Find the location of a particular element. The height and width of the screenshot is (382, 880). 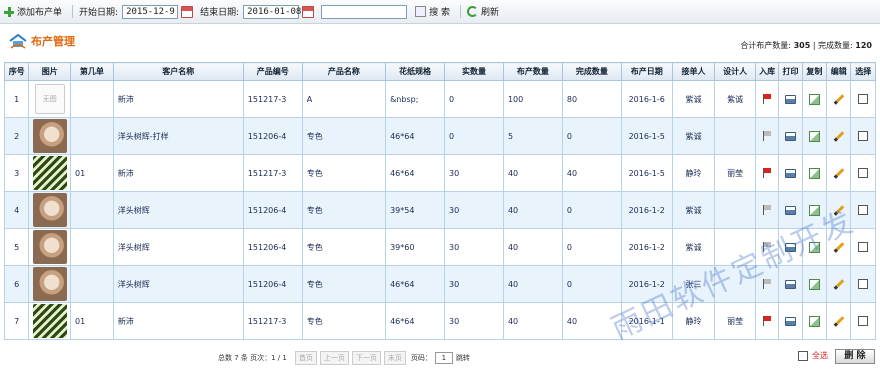

order-taker: 紫诚 is located at coordinates (693, 210).